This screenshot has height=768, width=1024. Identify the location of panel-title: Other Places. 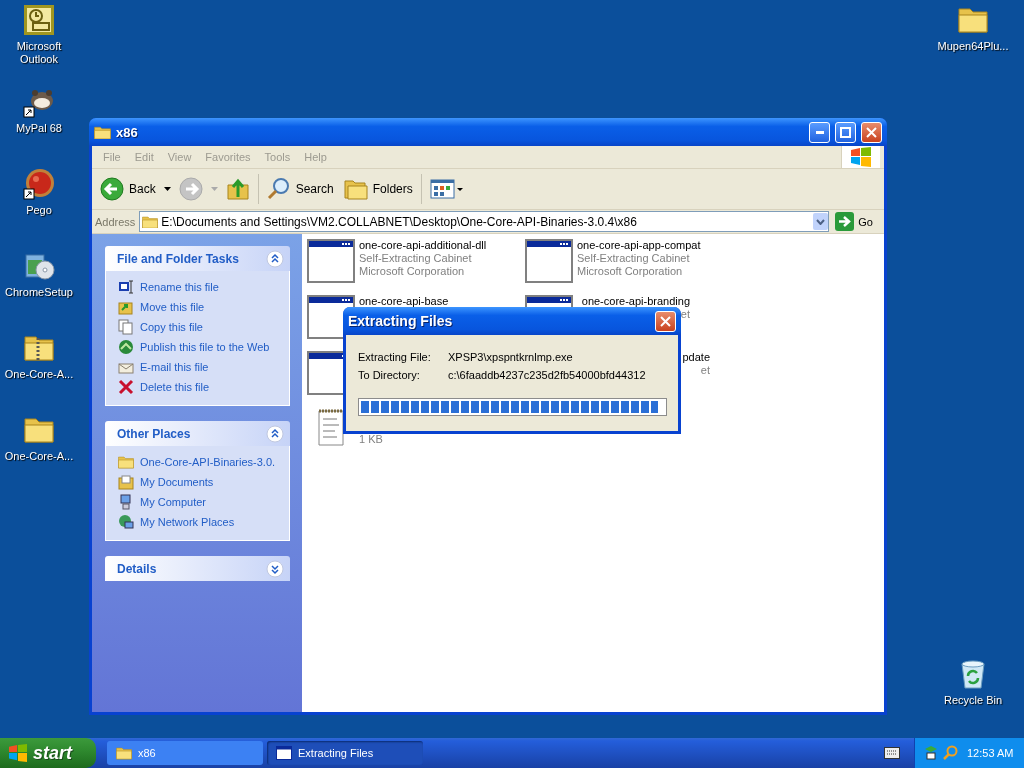
(154, 433).